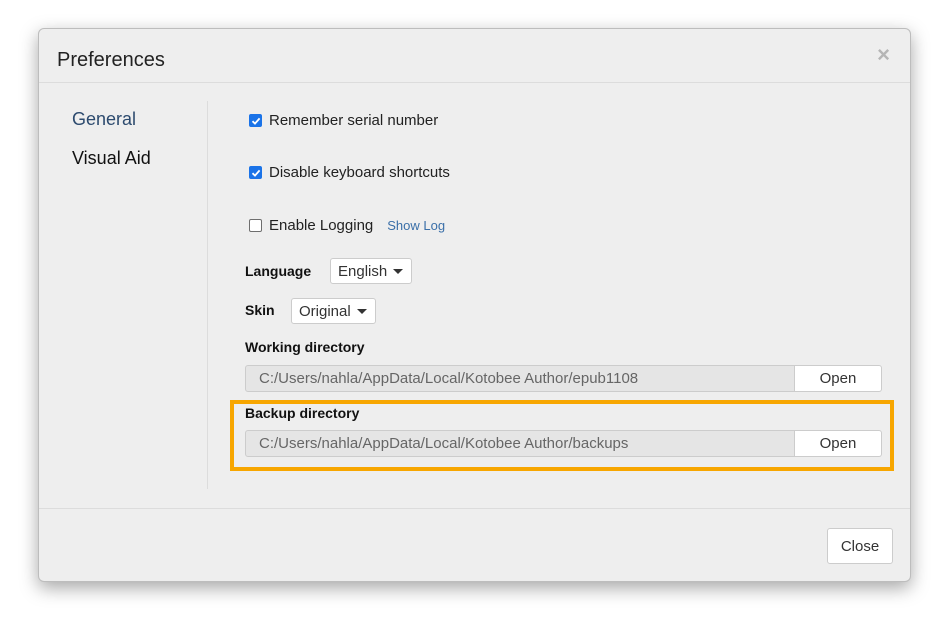  What do you see at coordinates (321, 225) in the screenshot?
I see `enable-logging-label: Enable Logging` at bounding box center [321, 225].